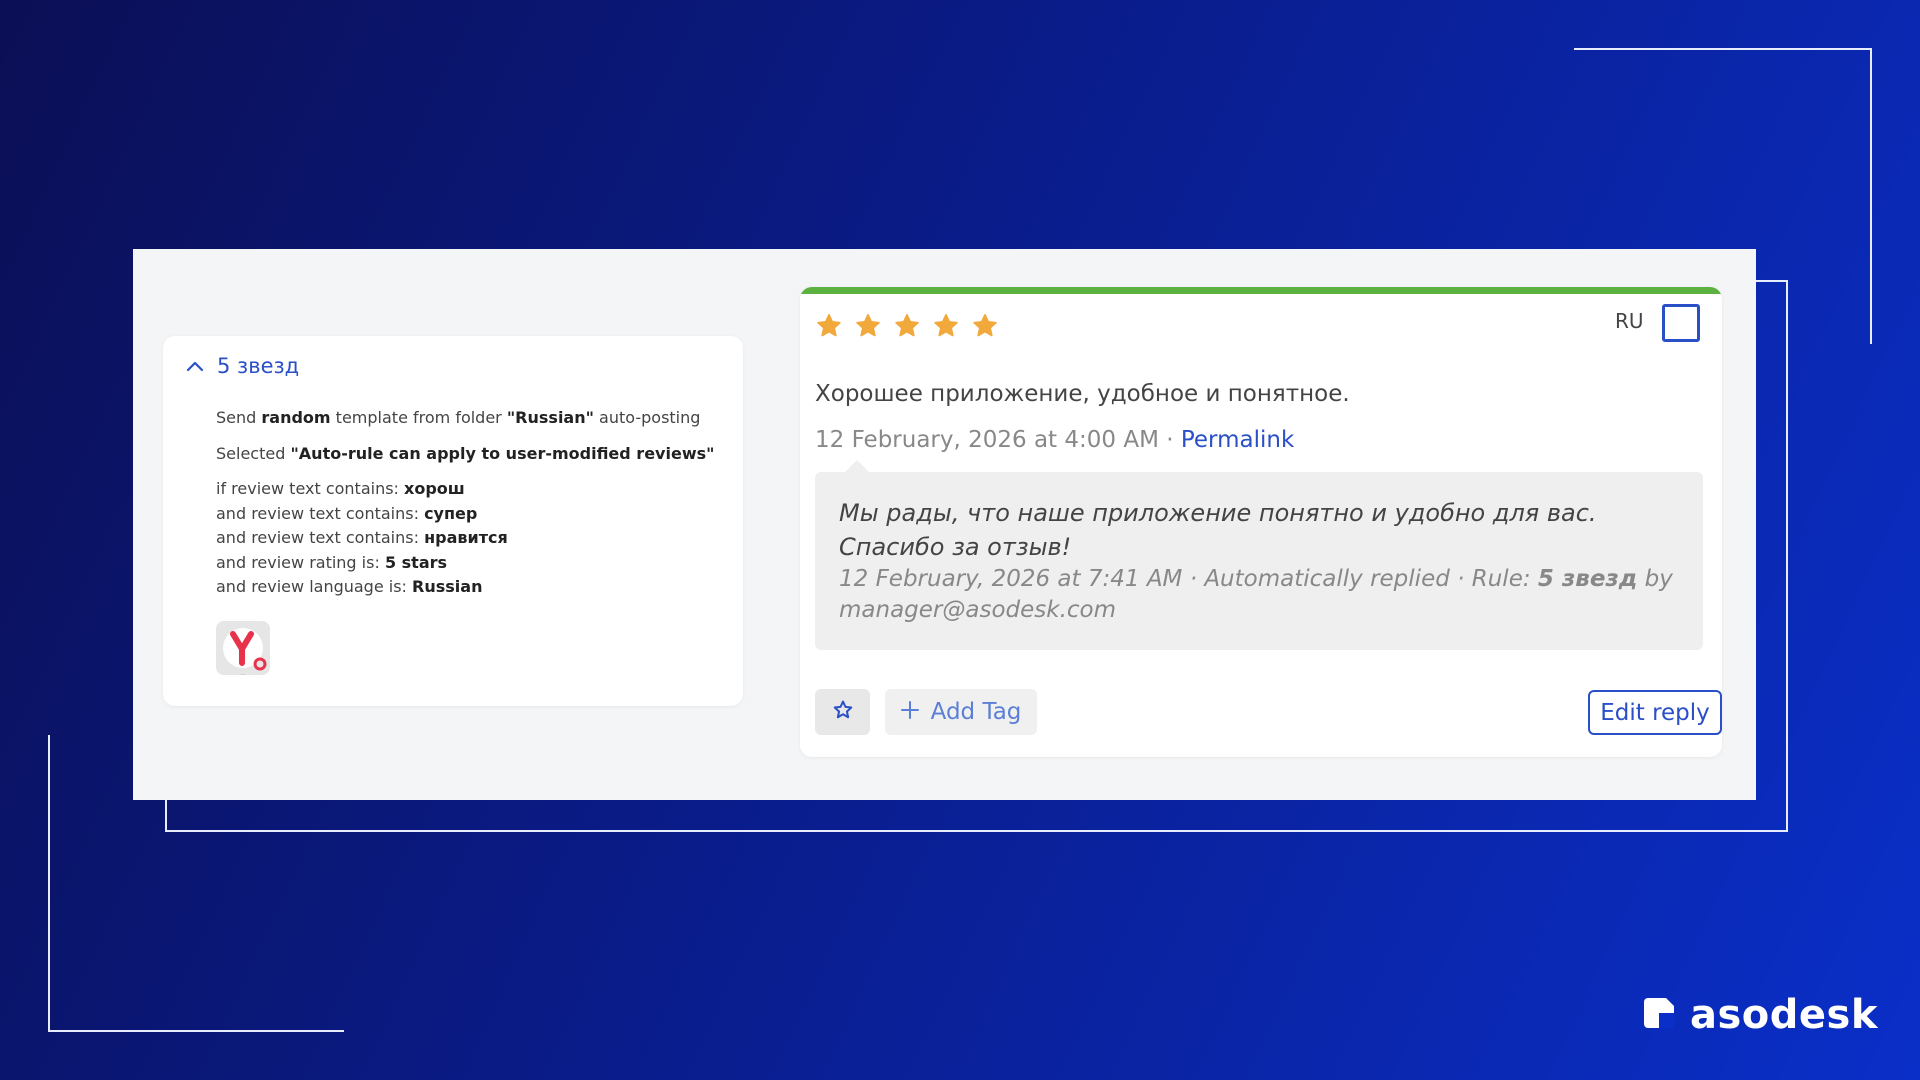  Describe the element at coordinates (314, 586) in the screenshot. I see `condition-label: and review language is:` at that location.